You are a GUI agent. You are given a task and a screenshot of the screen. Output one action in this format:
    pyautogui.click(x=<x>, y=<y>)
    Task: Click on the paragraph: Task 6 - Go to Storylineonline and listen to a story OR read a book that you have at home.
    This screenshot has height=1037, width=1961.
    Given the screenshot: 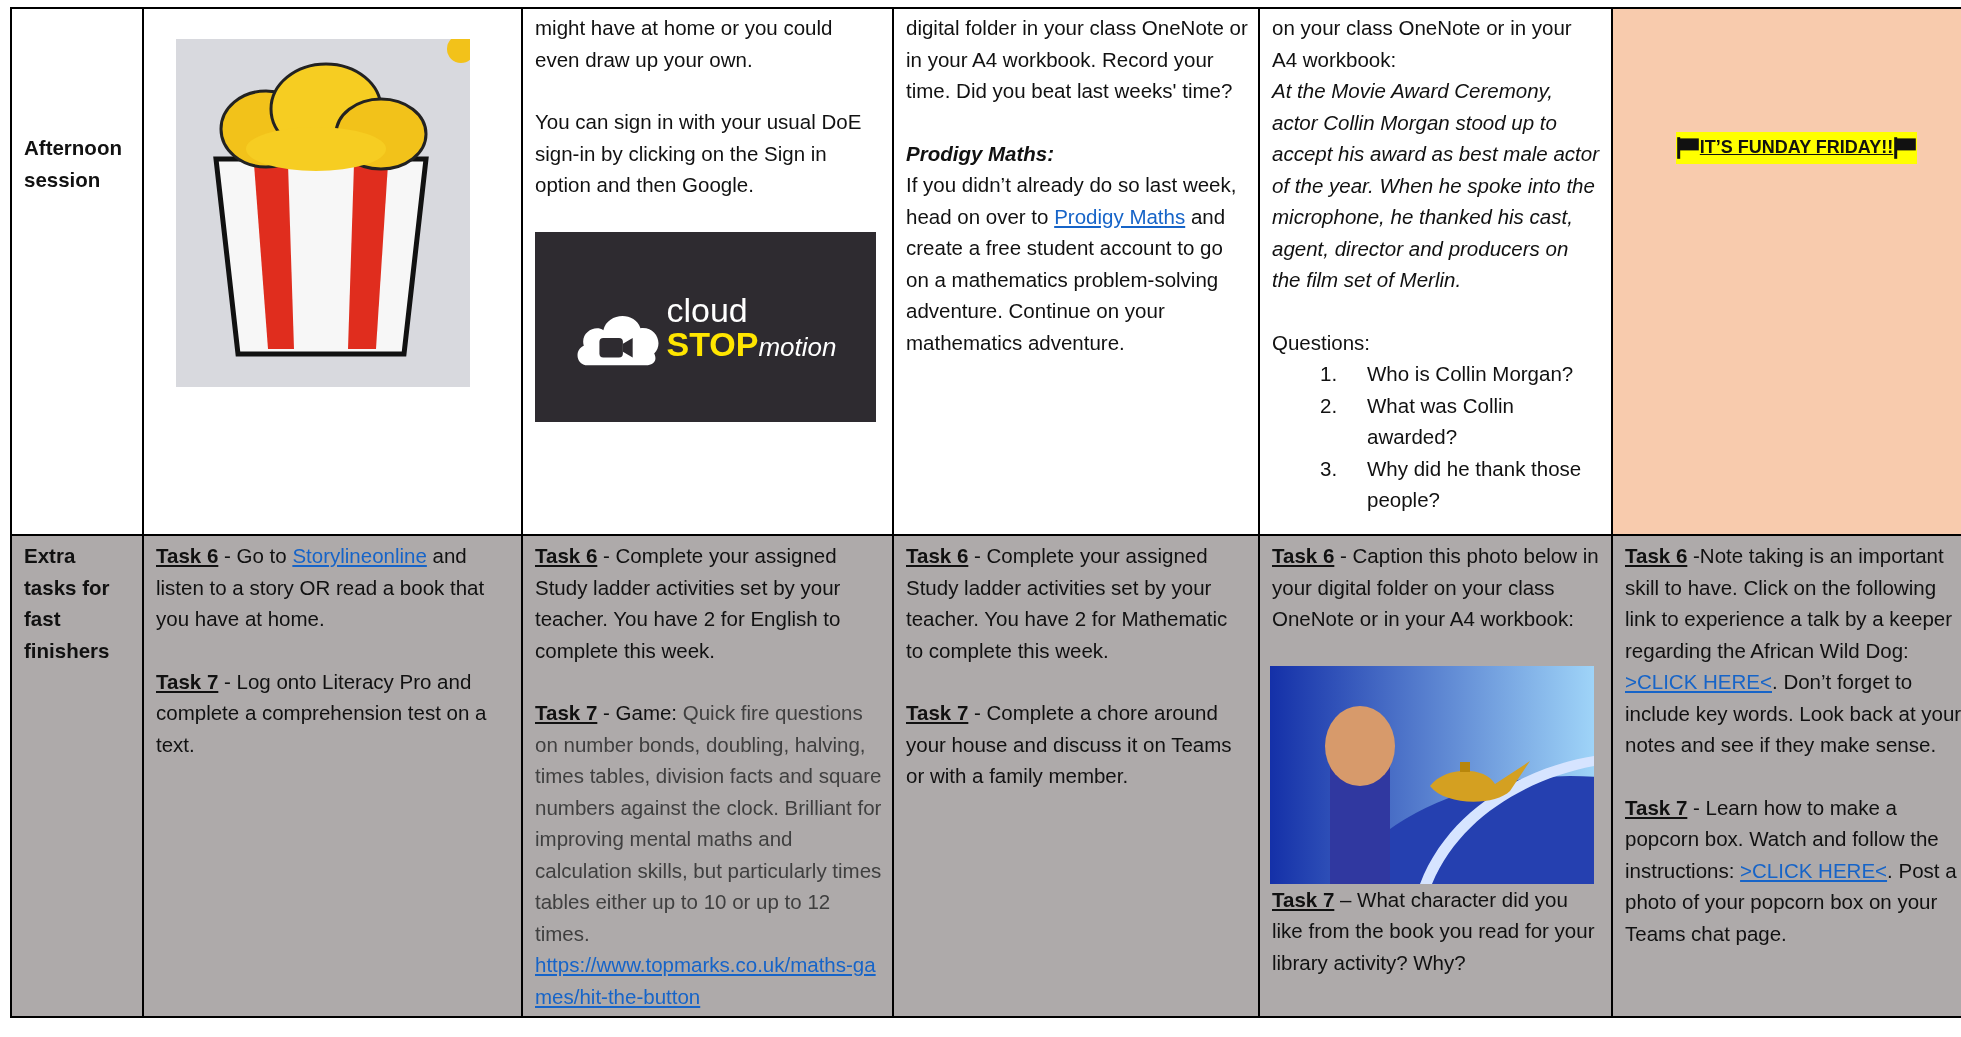 What is the action you would take?
    pyautogui.click(x=321, y=587)
    